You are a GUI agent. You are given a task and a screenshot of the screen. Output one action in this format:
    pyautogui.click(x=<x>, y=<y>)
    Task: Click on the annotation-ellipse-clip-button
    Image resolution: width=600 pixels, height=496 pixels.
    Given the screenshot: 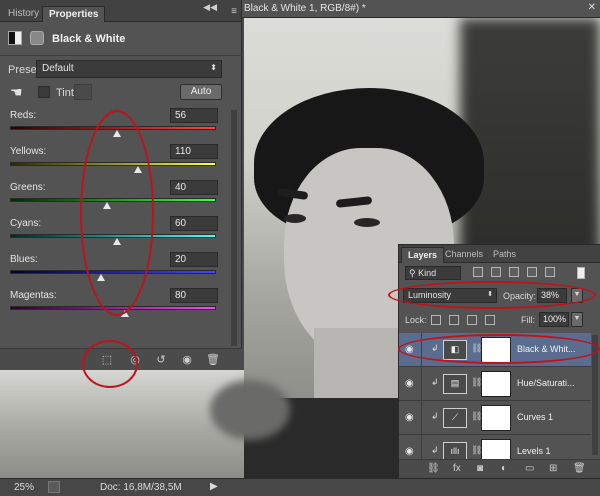 What is the action you would take?
    pyautogui.click(x=110, y=364)
    